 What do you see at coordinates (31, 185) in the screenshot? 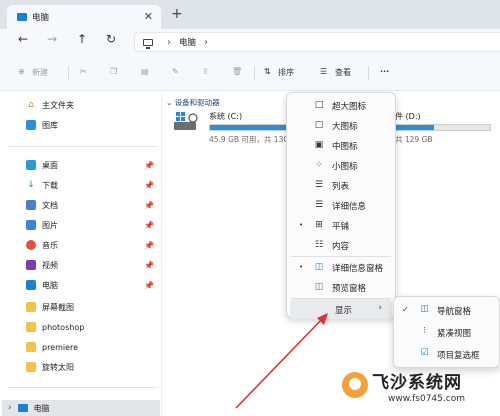
I see `download-icon: ↓` at bounding box center [31, 185].